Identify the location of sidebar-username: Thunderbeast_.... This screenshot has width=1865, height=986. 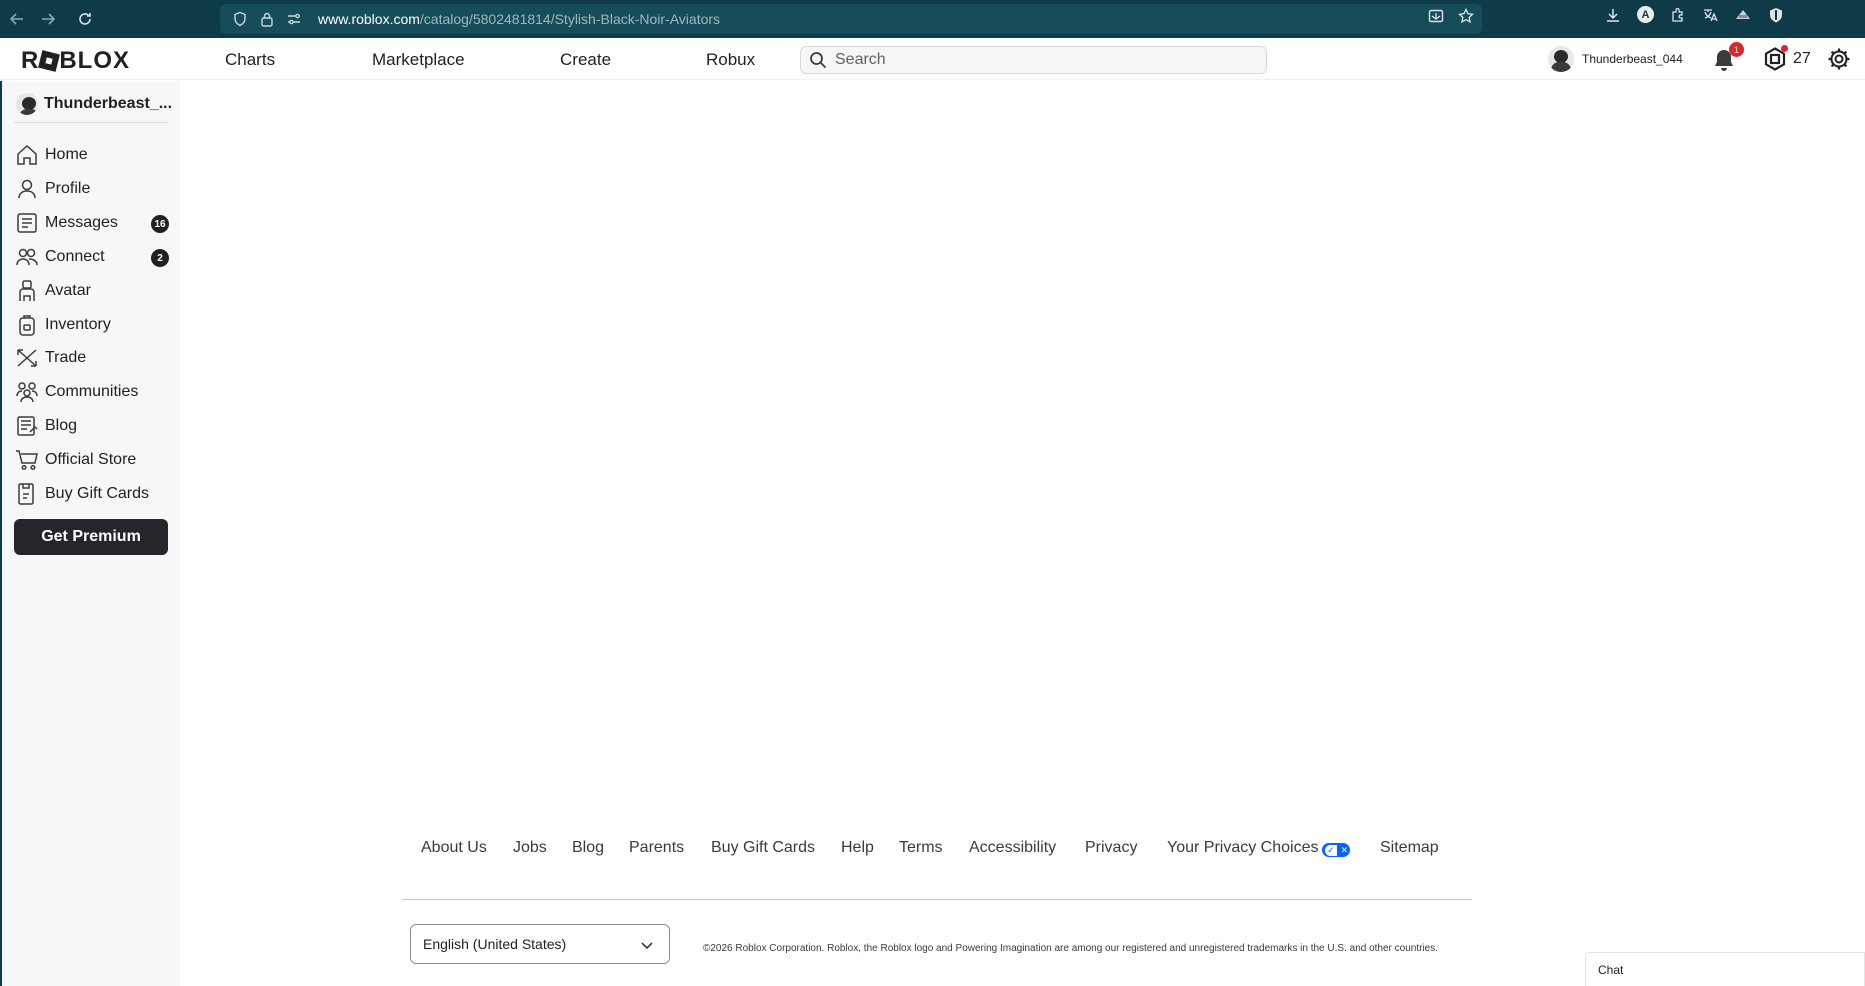
(108, 103).